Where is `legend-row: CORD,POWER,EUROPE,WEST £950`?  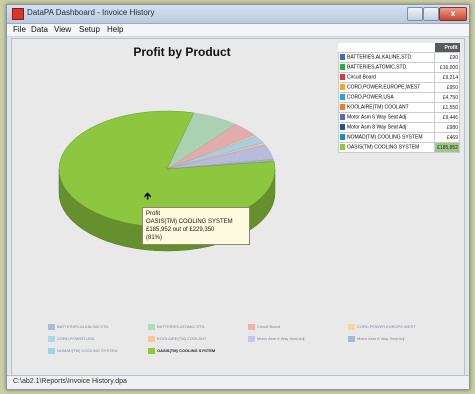 legend-row: CORD,POWER,EUROPE,WEST £950 is located at coordinates (399, 87).